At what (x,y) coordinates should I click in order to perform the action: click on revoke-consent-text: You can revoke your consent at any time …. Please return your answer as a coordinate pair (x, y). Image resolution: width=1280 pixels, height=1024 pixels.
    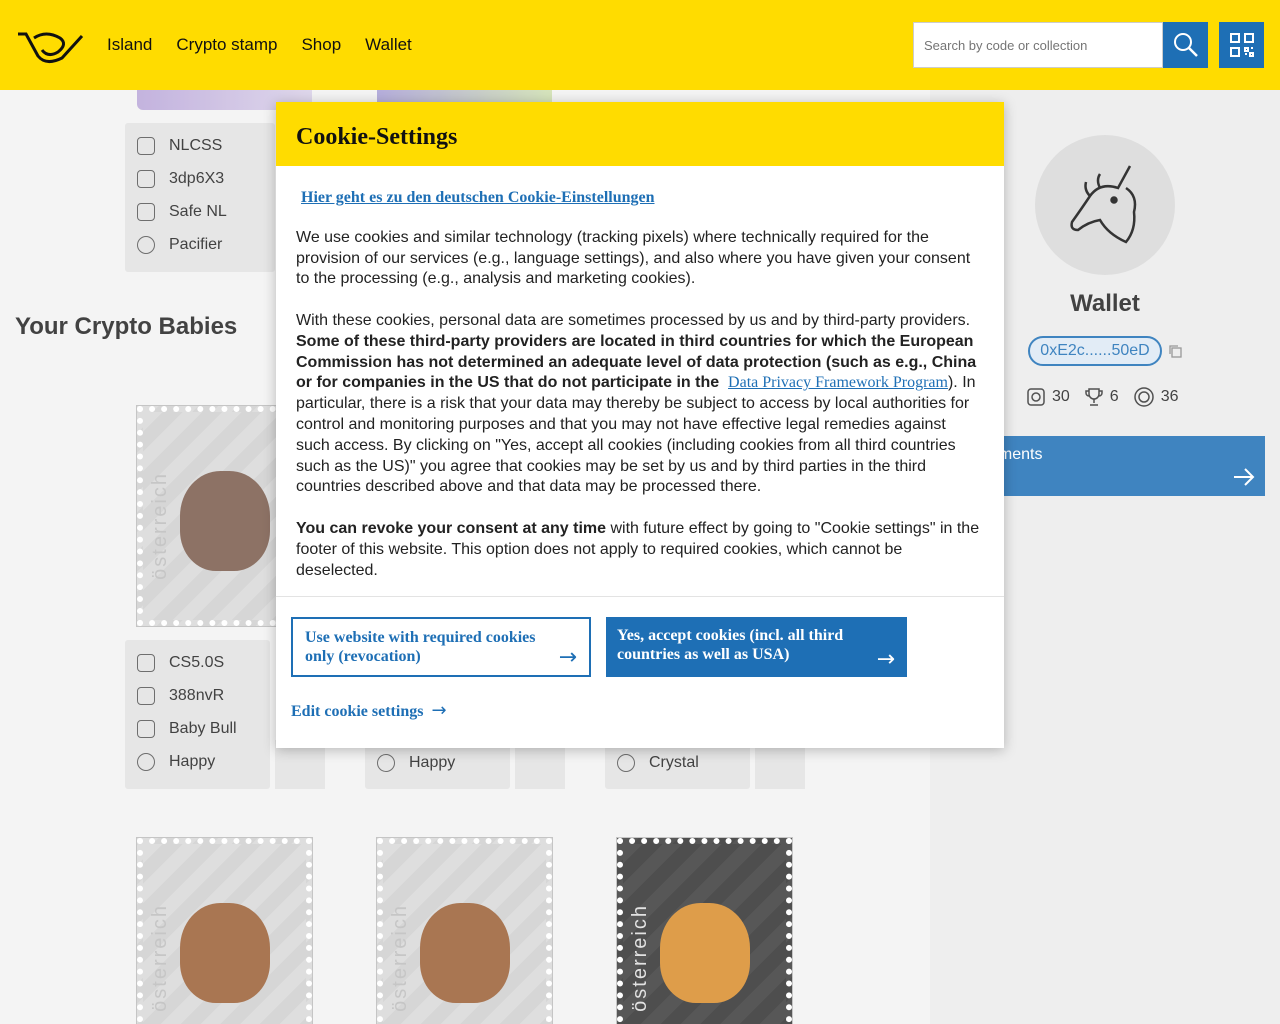
    Looking at the image, I should click on (640, 550).